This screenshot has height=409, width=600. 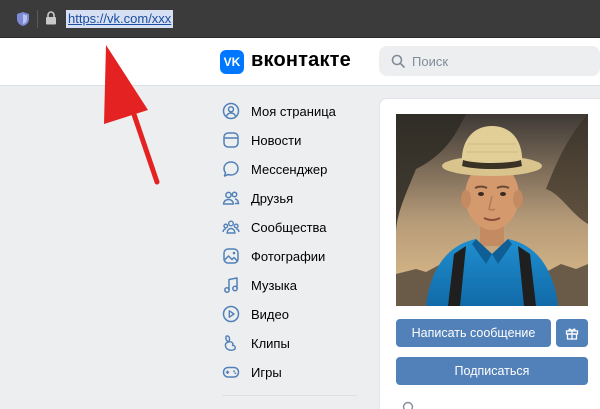 What do you see at coordinates (293, 343) in the screenshot?
I see `menu-item-clips: Клипы` at bounding box center [293, 343].